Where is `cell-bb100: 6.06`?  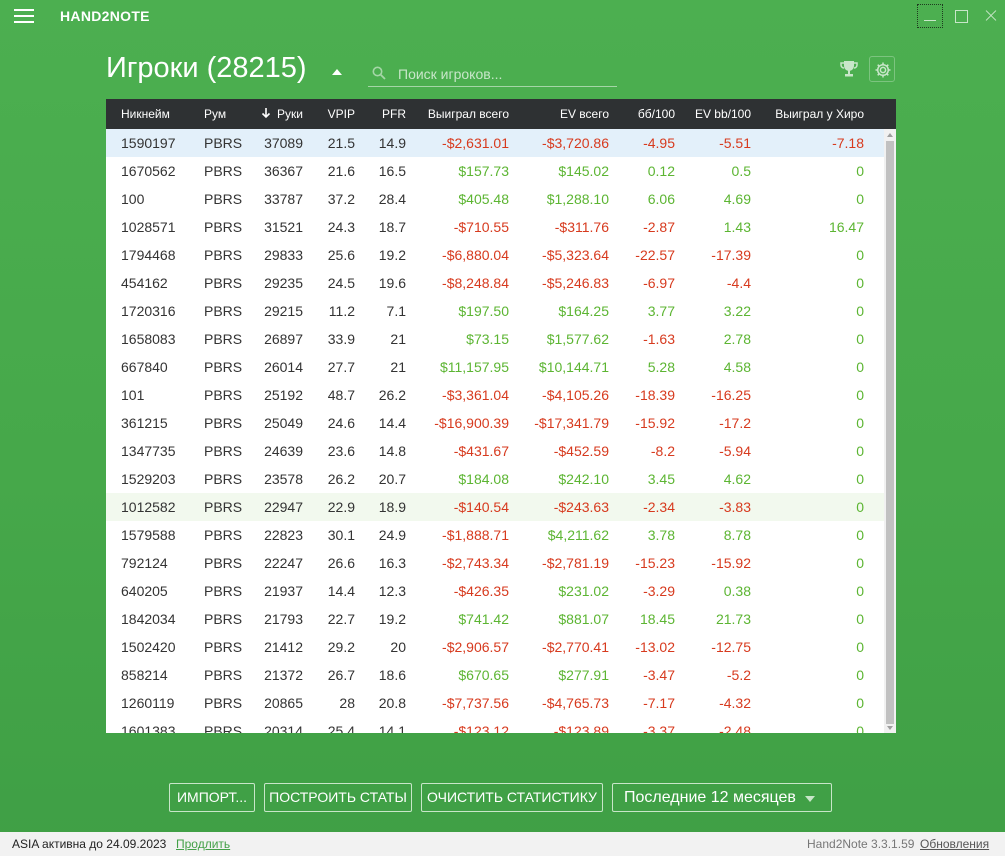 cell-bb100: 6.06 is located at coordinates (661, 199).